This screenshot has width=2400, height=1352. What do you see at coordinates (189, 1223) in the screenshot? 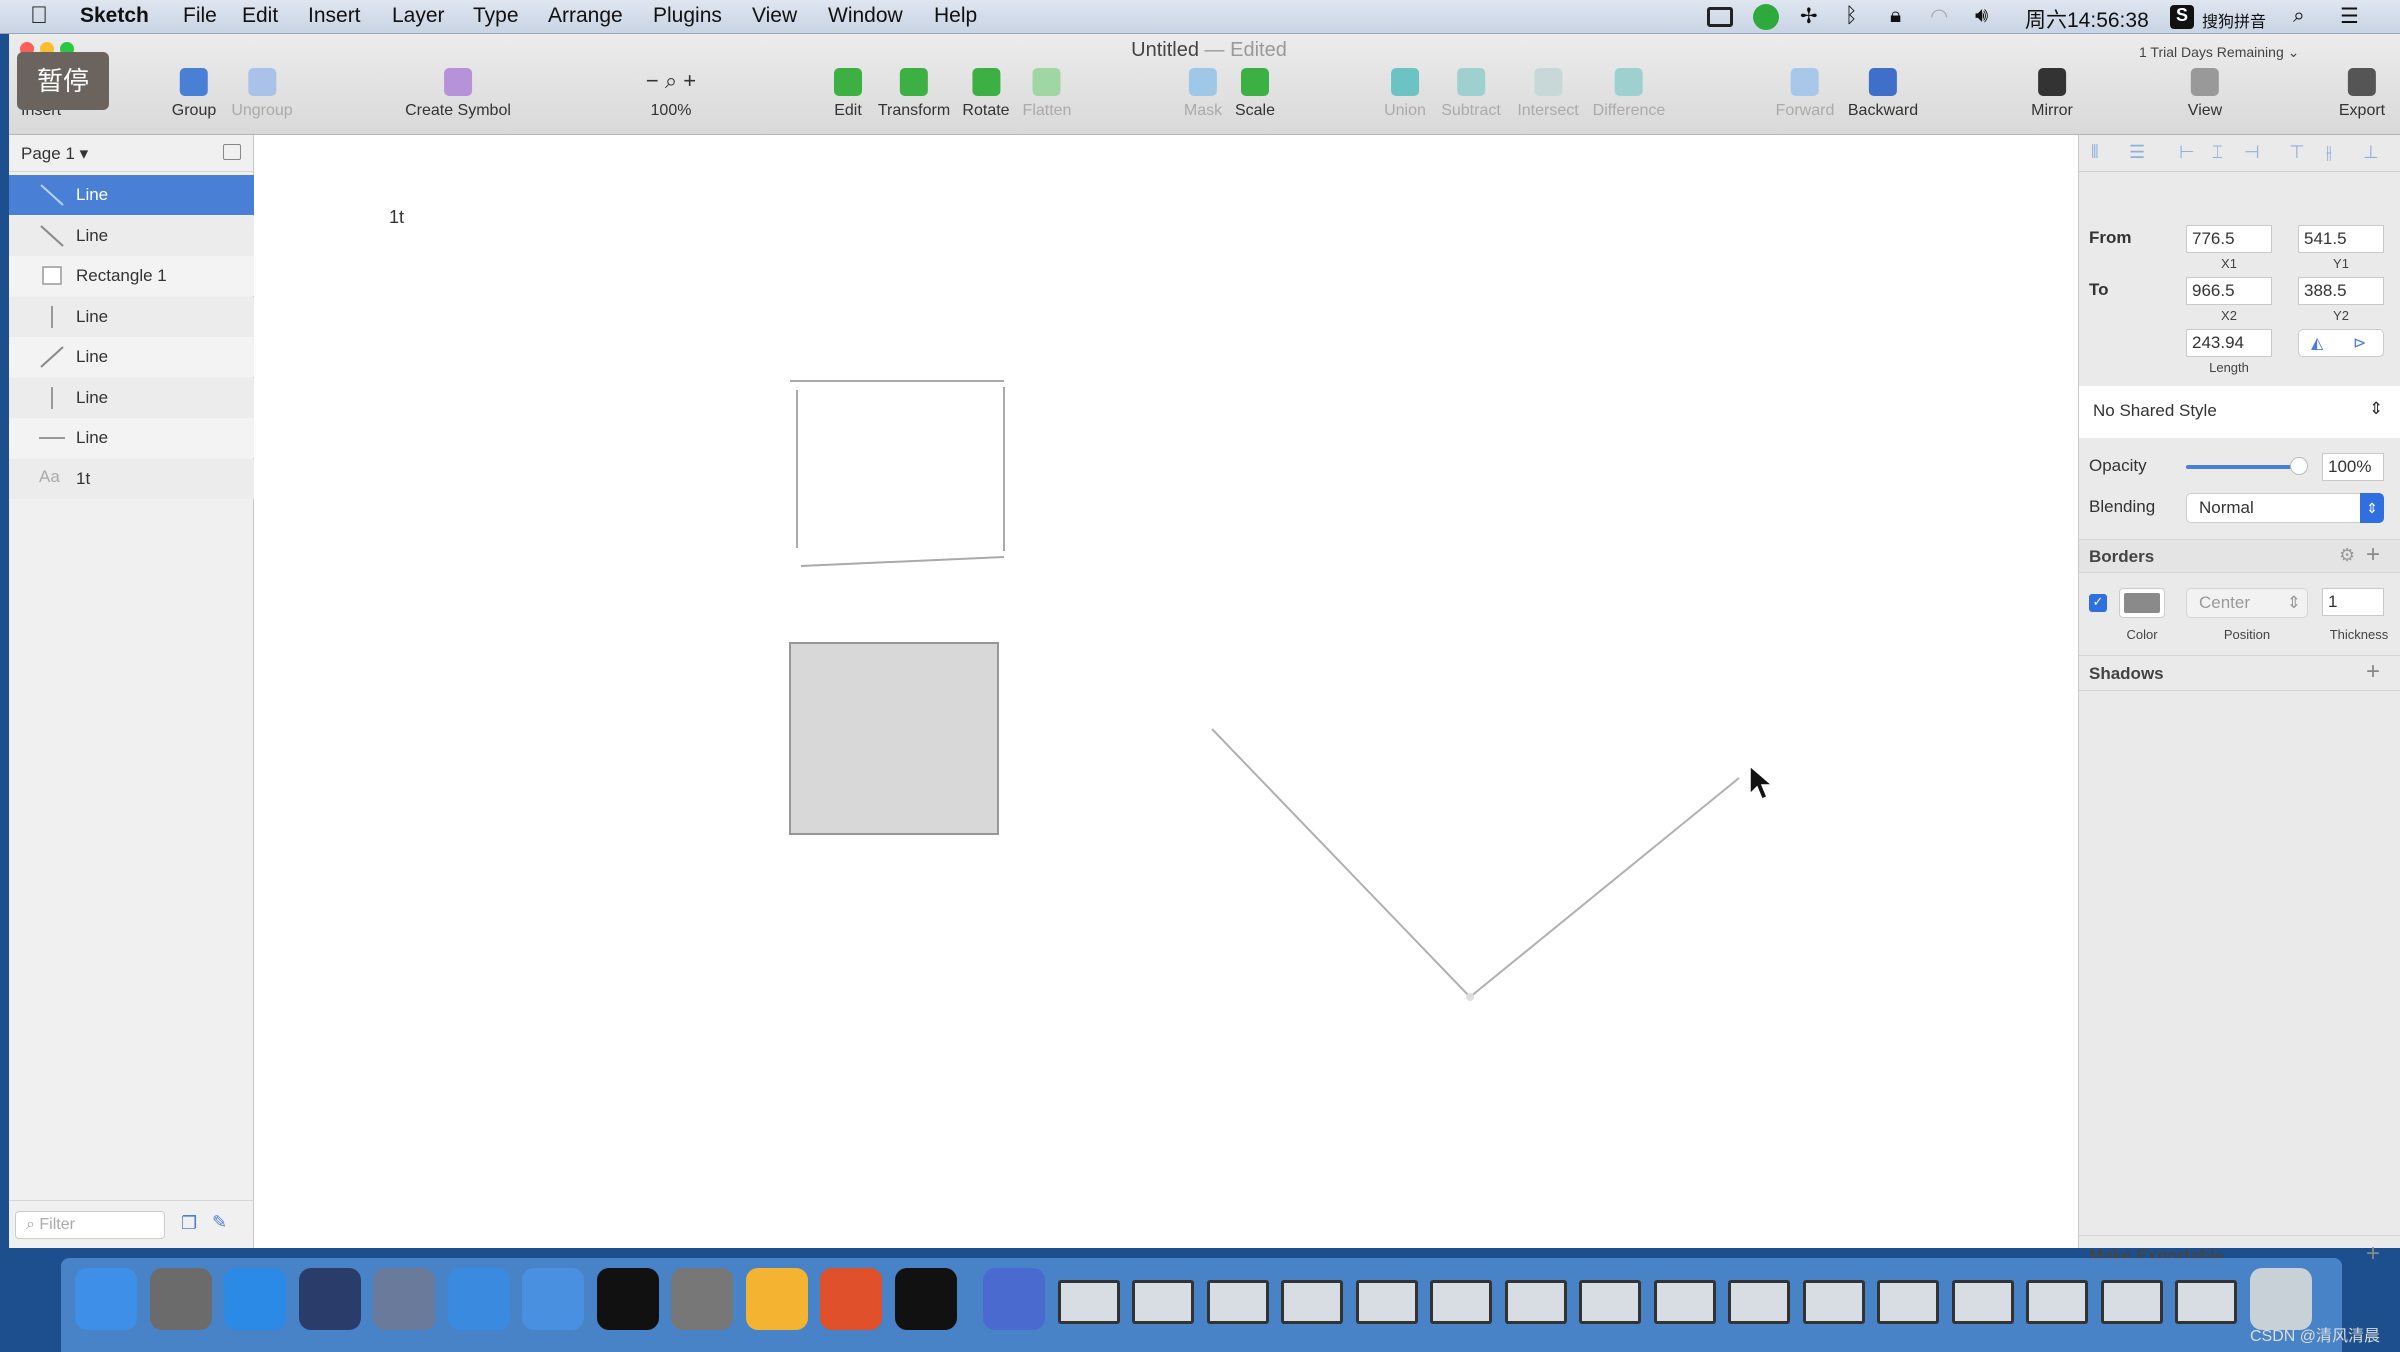
I see `layer-copy-icon: ❐` at bounding box center [189, 1223].